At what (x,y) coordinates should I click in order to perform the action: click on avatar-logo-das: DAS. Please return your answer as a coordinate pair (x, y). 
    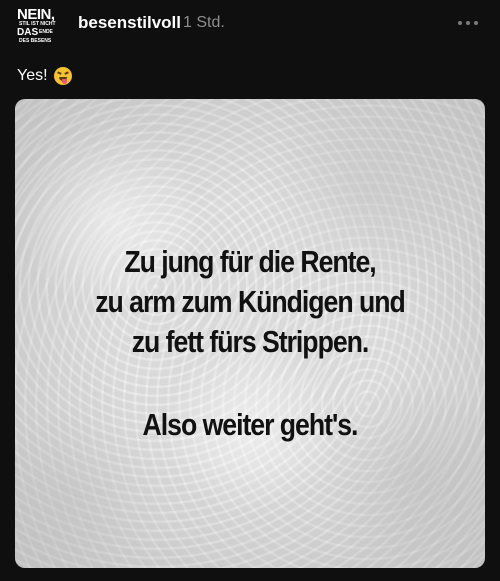
    Looking at the image, I should click on (28, 32).